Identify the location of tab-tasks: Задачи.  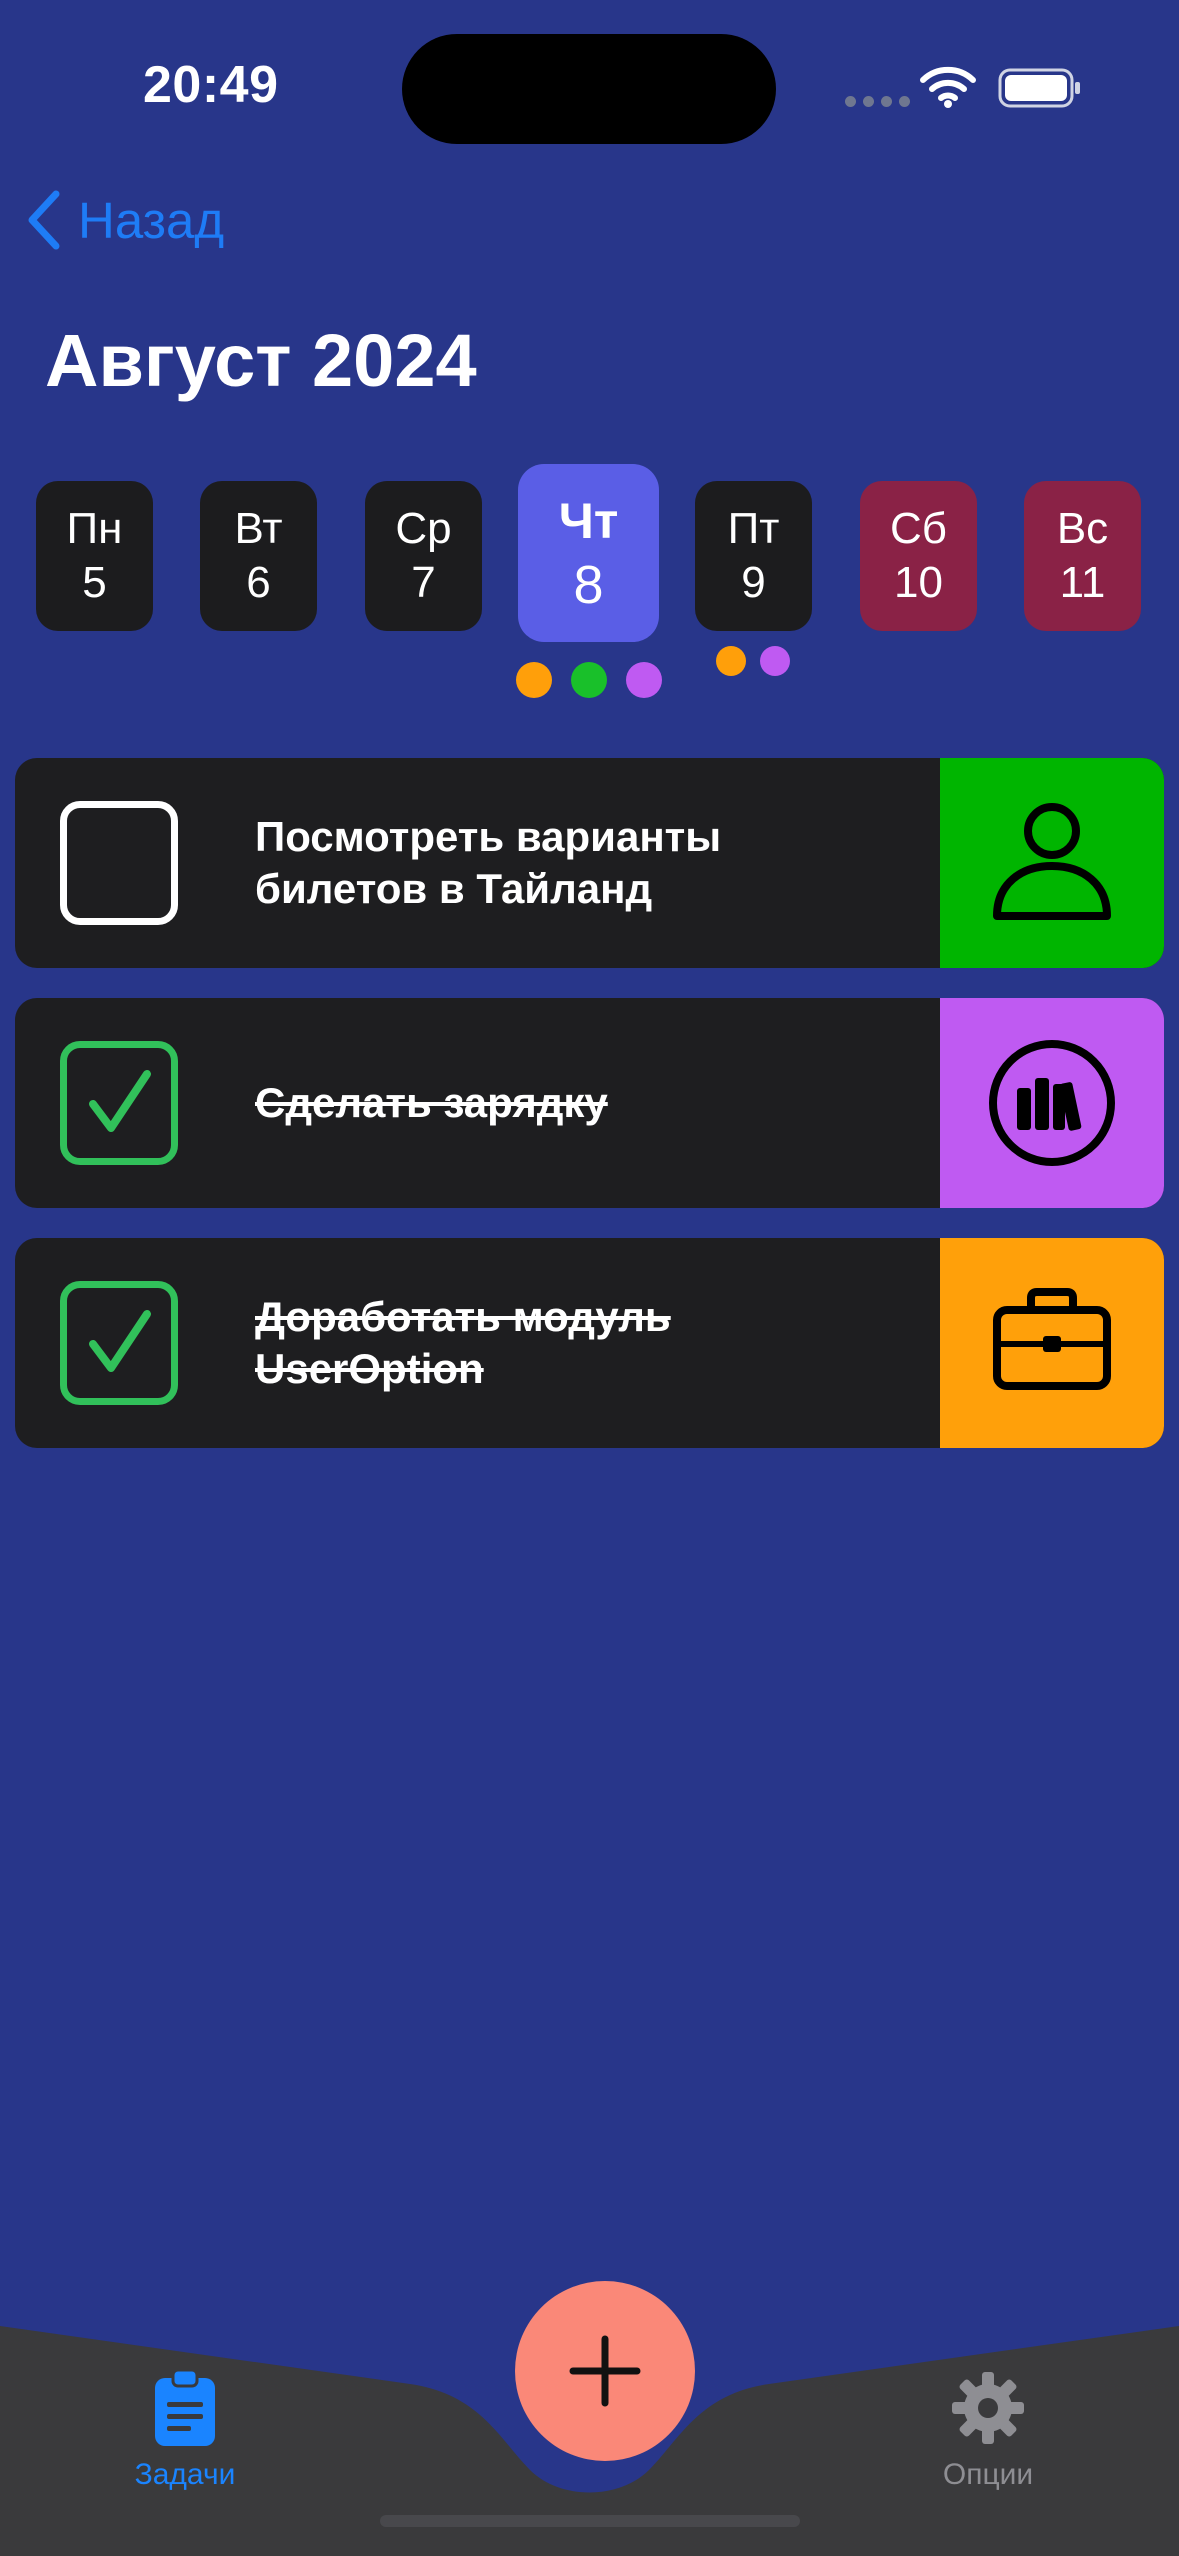
(185, 2430).